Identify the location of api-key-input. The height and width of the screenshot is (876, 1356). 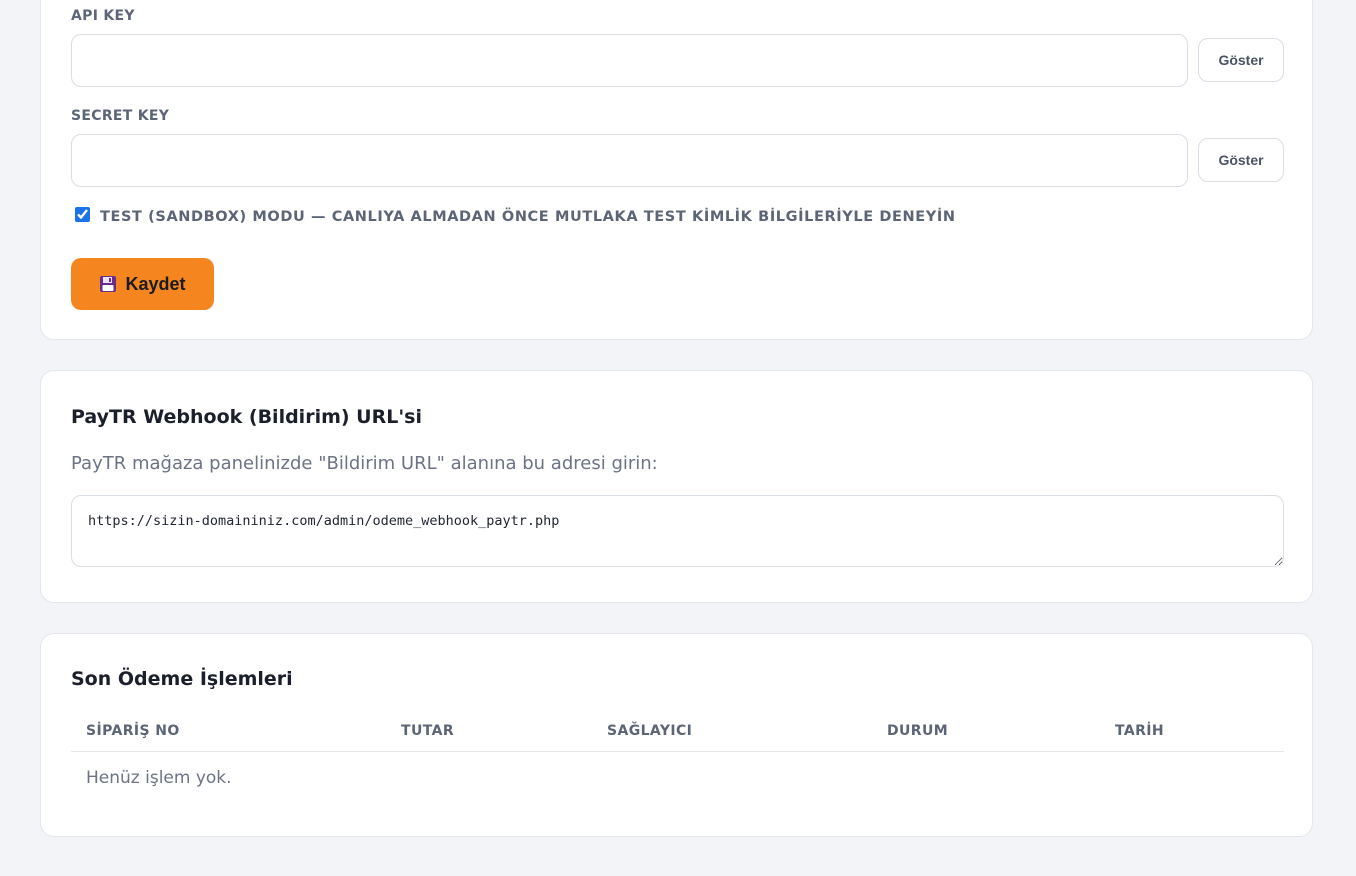
(629, 60).